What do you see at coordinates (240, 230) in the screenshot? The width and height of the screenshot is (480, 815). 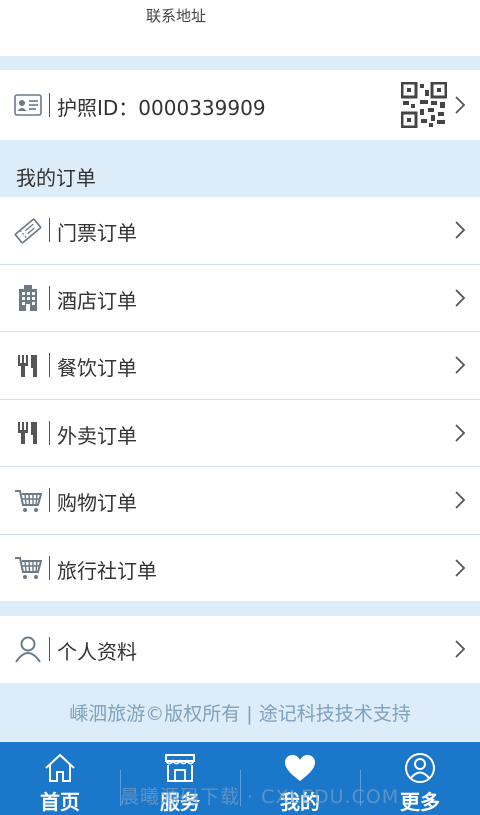 I see `order-item-tickets: 门票订单` at bounding box center [240, 230].